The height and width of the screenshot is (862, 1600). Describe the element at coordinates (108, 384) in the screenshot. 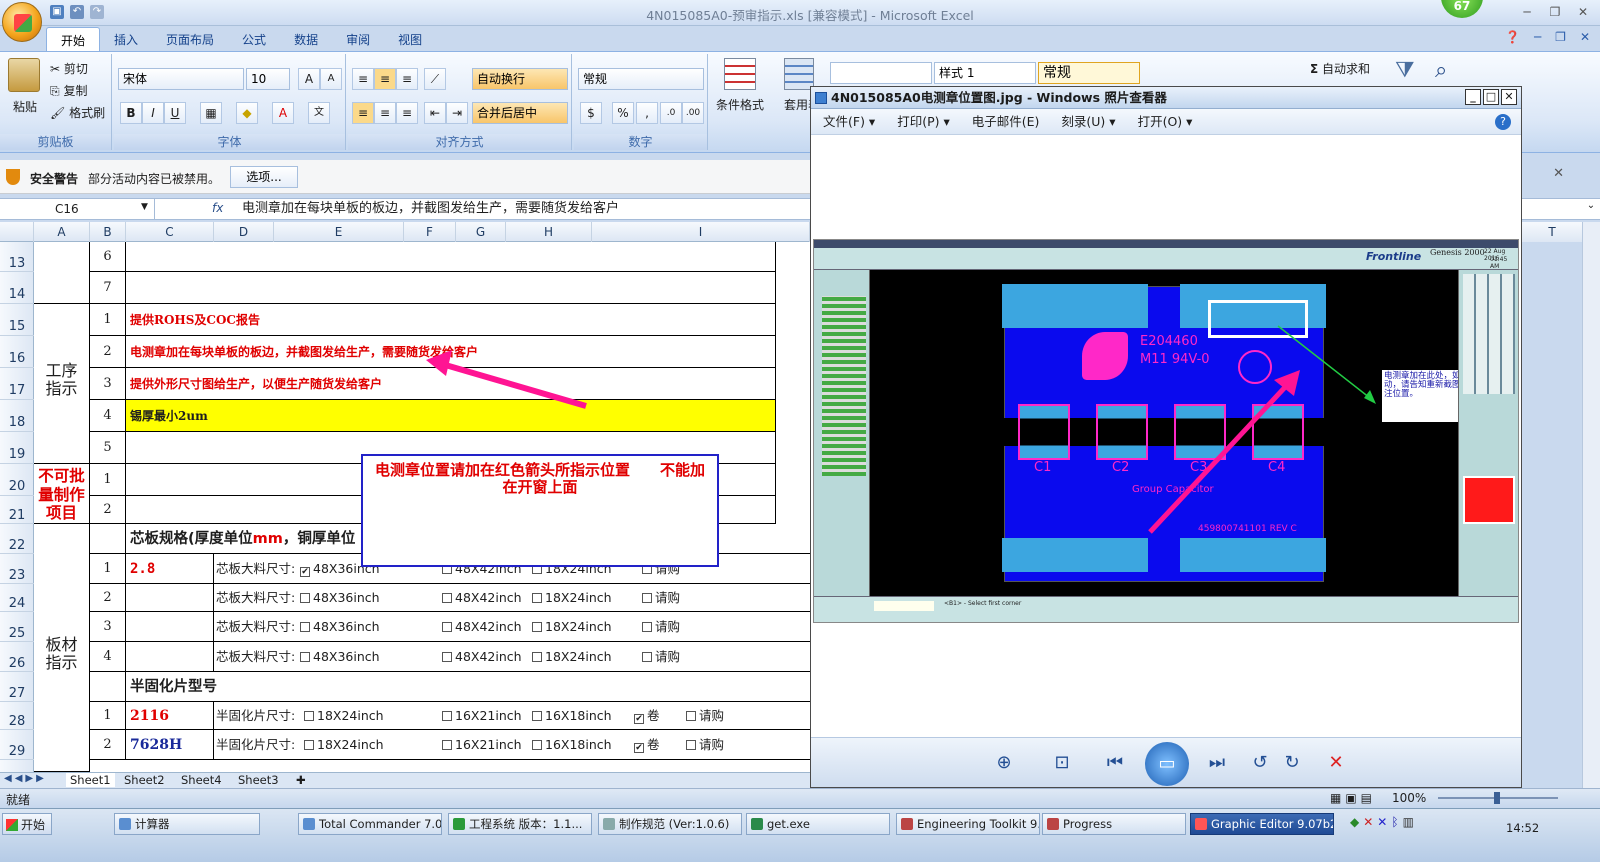

I see `row-number: 3` at that location.